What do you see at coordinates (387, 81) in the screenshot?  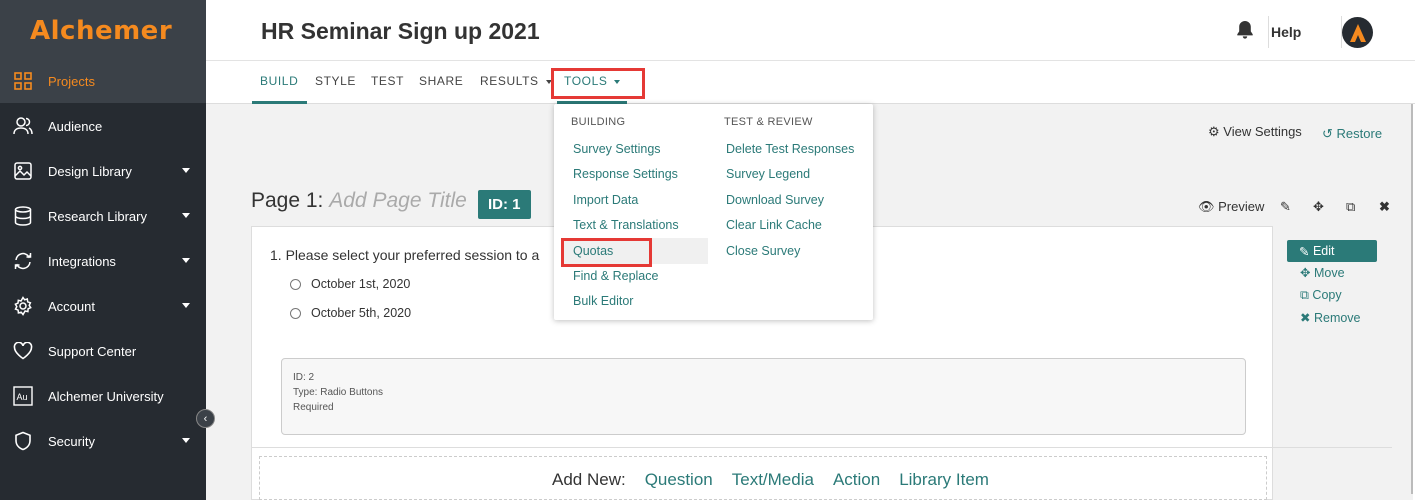 I see `tab-test: TEST` at bounding box center [387, 81].